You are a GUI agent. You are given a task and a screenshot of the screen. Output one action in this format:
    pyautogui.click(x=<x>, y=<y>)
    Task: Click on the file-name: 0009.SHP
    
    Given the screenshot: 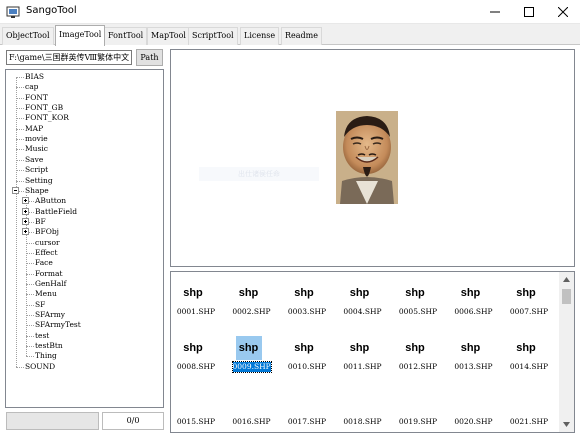 What is the action you would take?
    pyautogui.click(x=251, y=367)
    